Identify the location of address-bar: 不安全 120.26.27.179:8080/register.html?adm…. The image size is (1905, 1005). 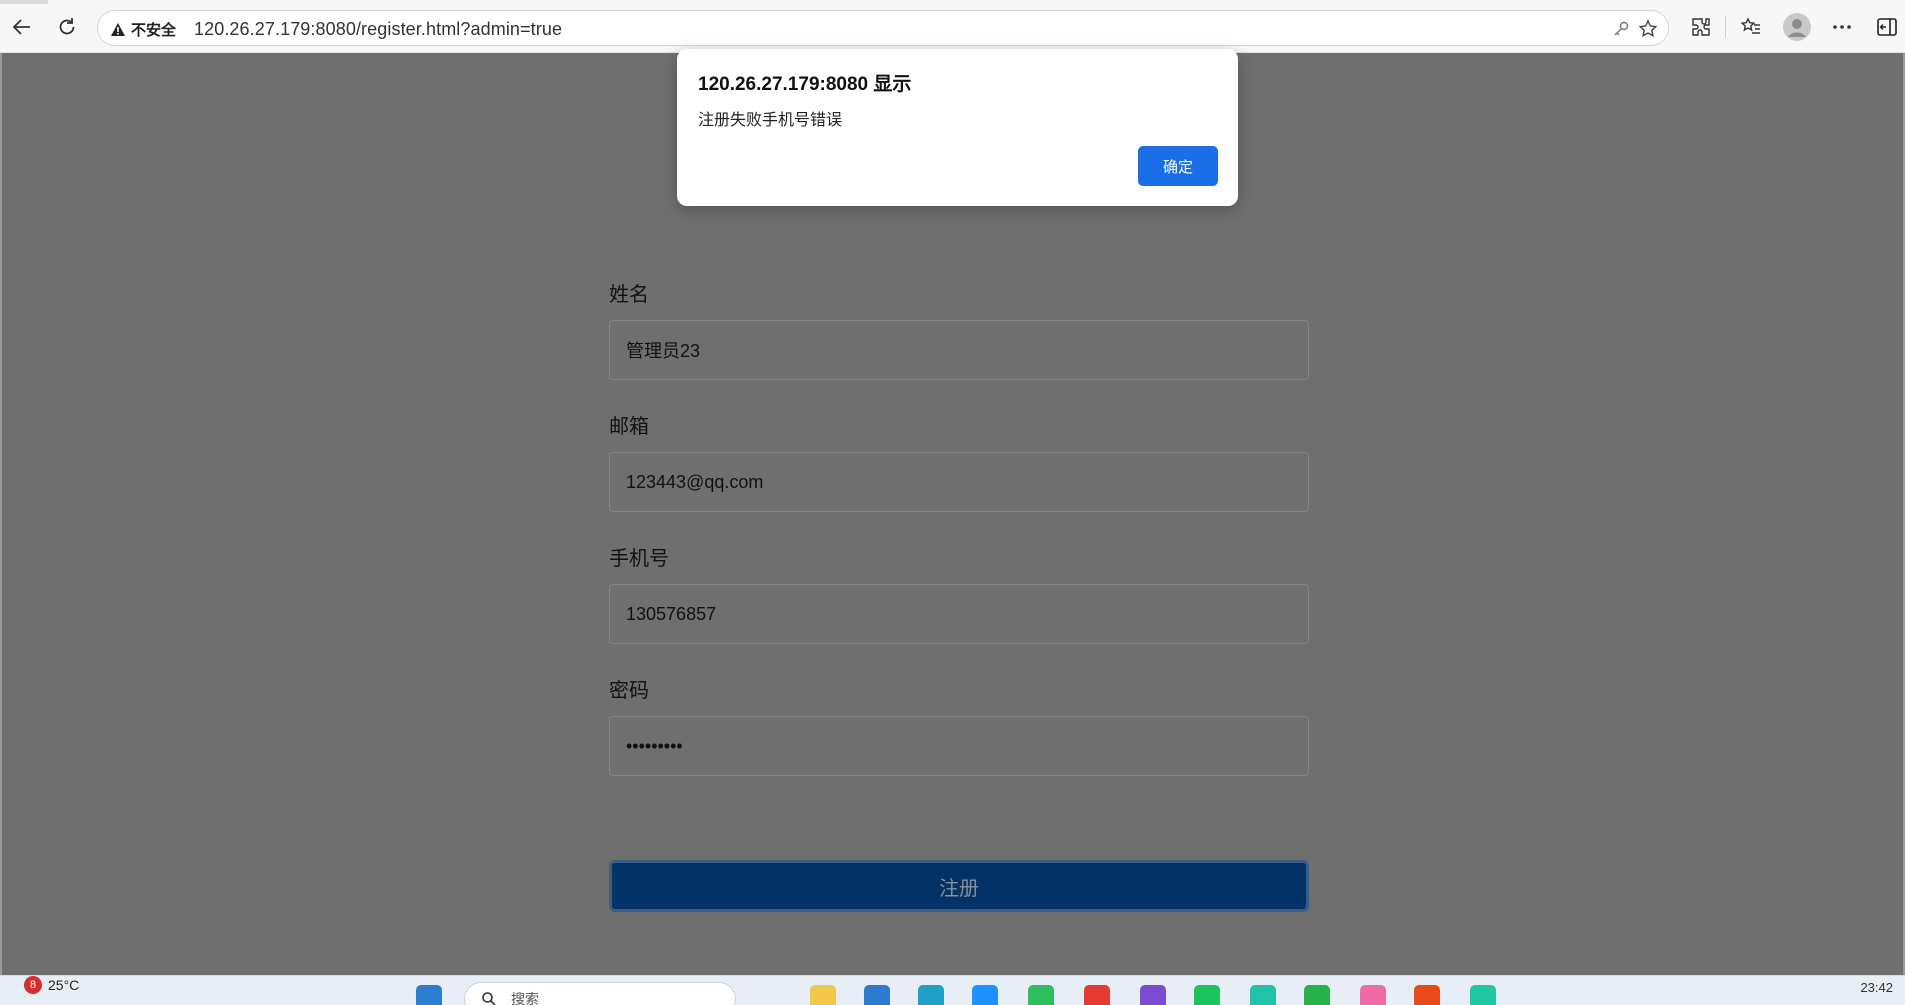
(883, 28).